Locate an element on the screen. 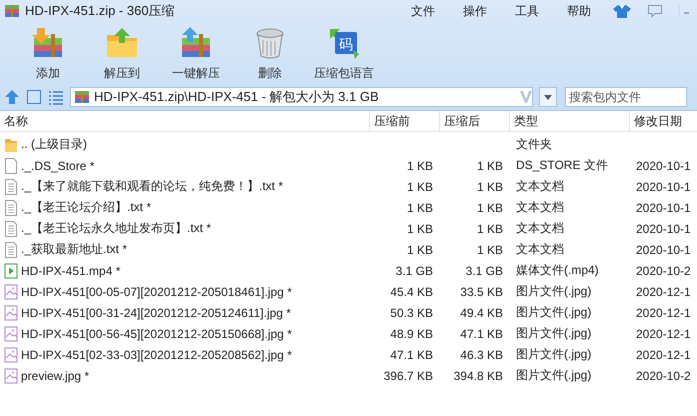 The height and width of the screenshot is (416, 697). size-before: 47.1 KB is located at coordinates (411, 355).